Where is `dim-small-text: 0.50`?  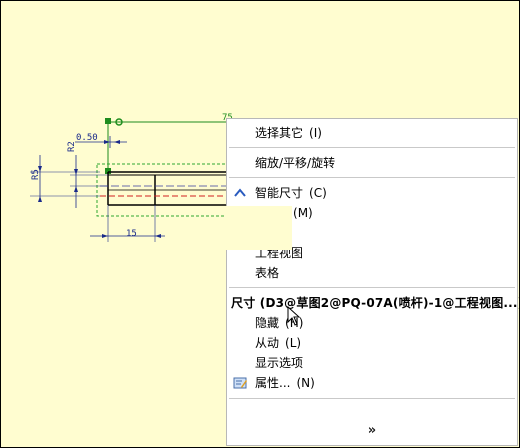 dim-small-text: 0.50 is located at coordinates (87, 138).